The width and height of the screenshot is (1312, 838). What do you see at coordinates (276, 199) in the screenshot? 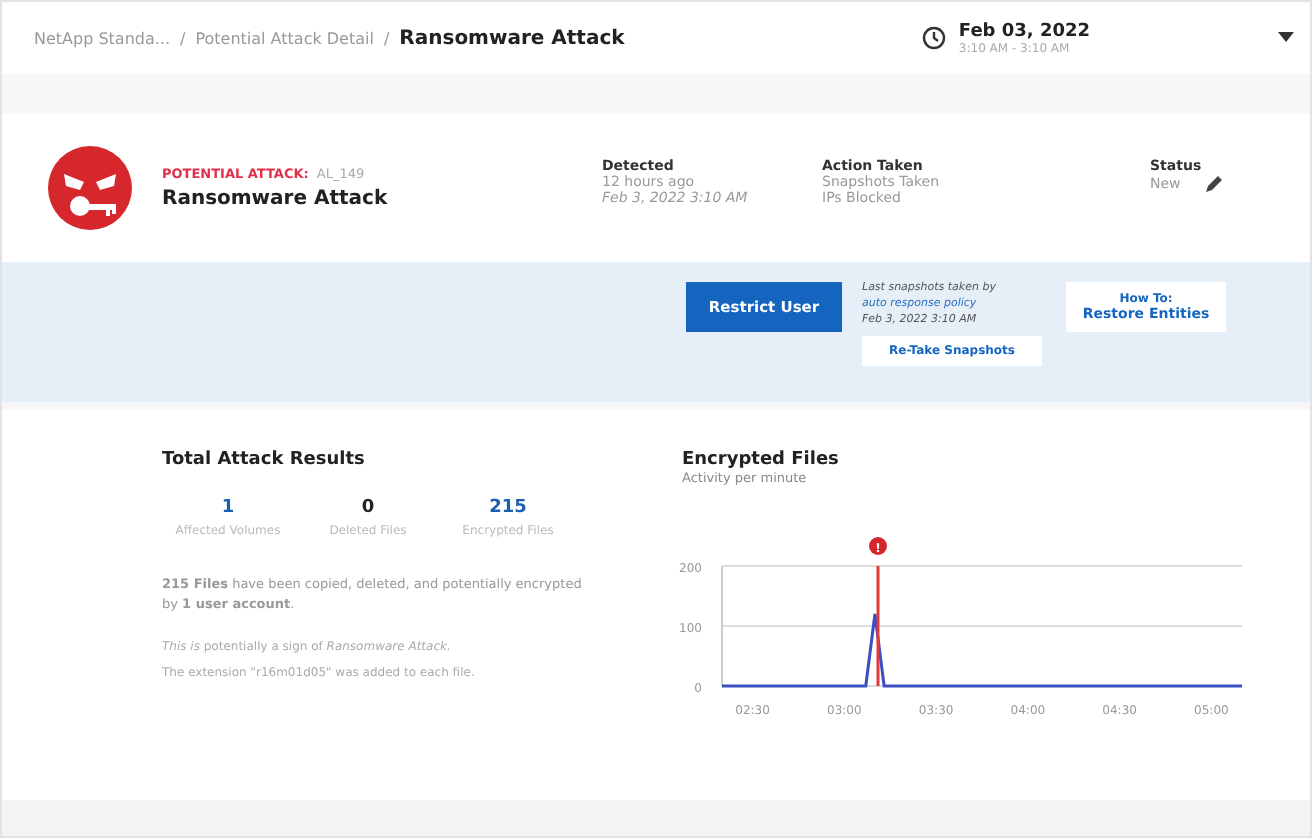
I see `alert-title: Ransomware Attack` at bounding box center [276, 199].